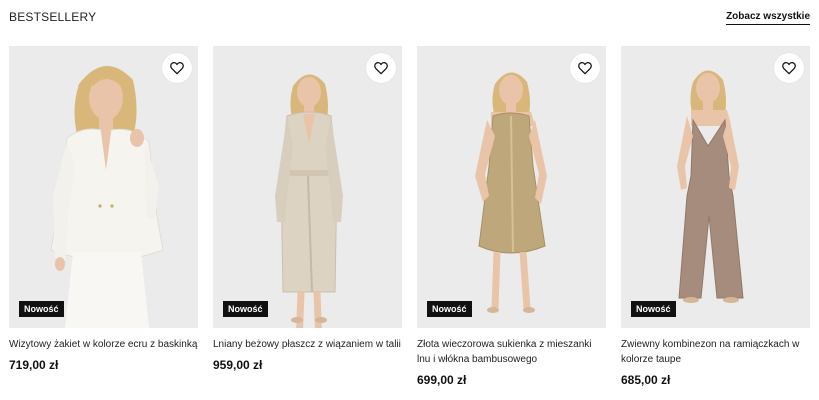 Image resolution: width=819 pixels, height=400 pixels. What do you see at coordinates (646, 380) in the screenshot?
I see `product-price: 685,00 zł` at bounding box center [646, 380].